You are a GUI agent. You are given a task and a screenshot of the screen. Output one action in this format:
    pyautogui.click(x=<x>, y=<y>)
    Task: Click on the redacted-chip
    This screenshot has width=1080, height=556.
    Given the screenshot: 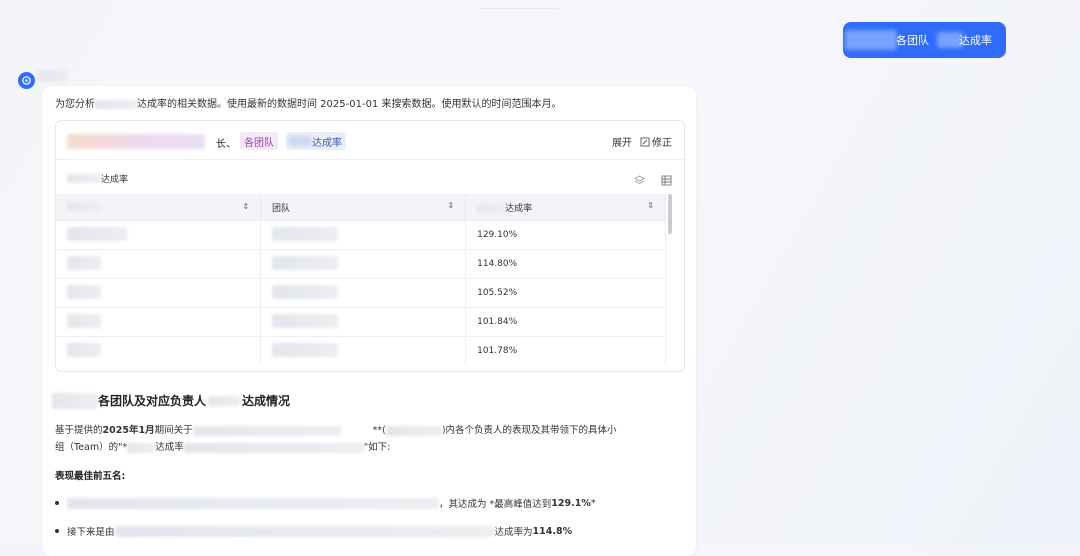 What is the action you would take?
    pyautogui.click(x=136, y=141)
    